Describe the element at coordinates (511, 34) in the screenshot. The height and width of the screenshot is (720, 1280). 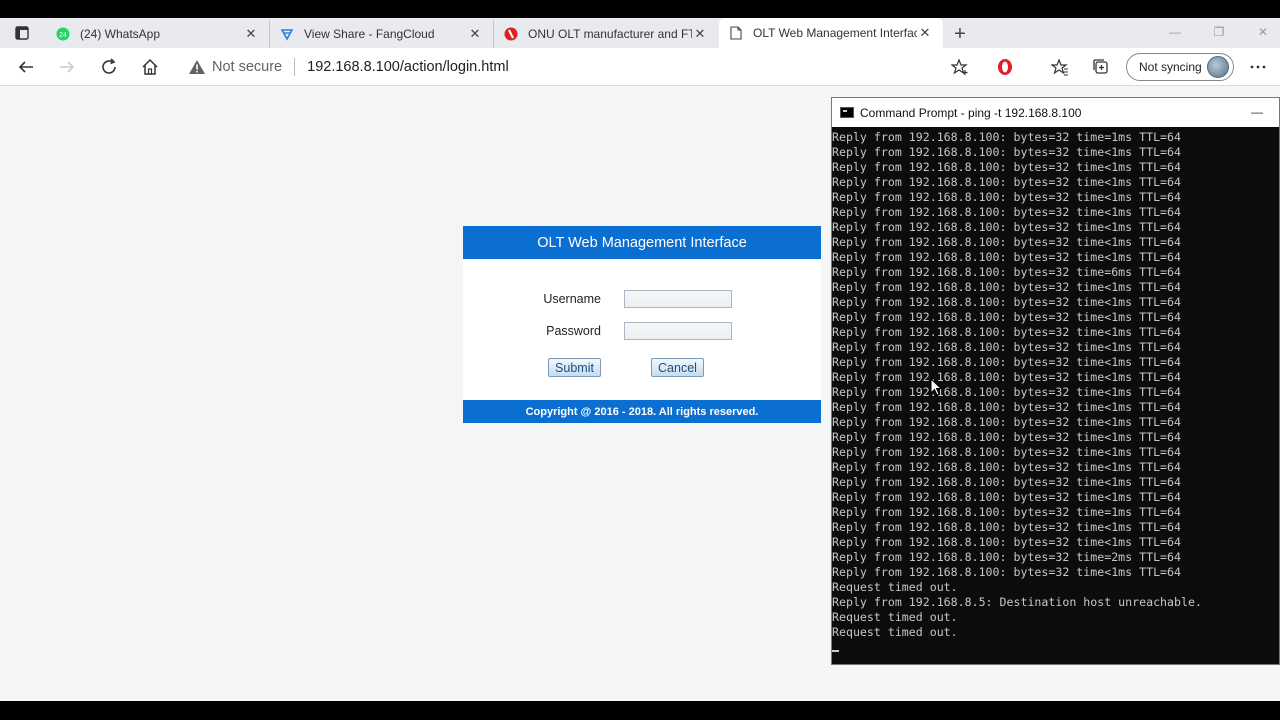
I see `vsol-icon` at that location.